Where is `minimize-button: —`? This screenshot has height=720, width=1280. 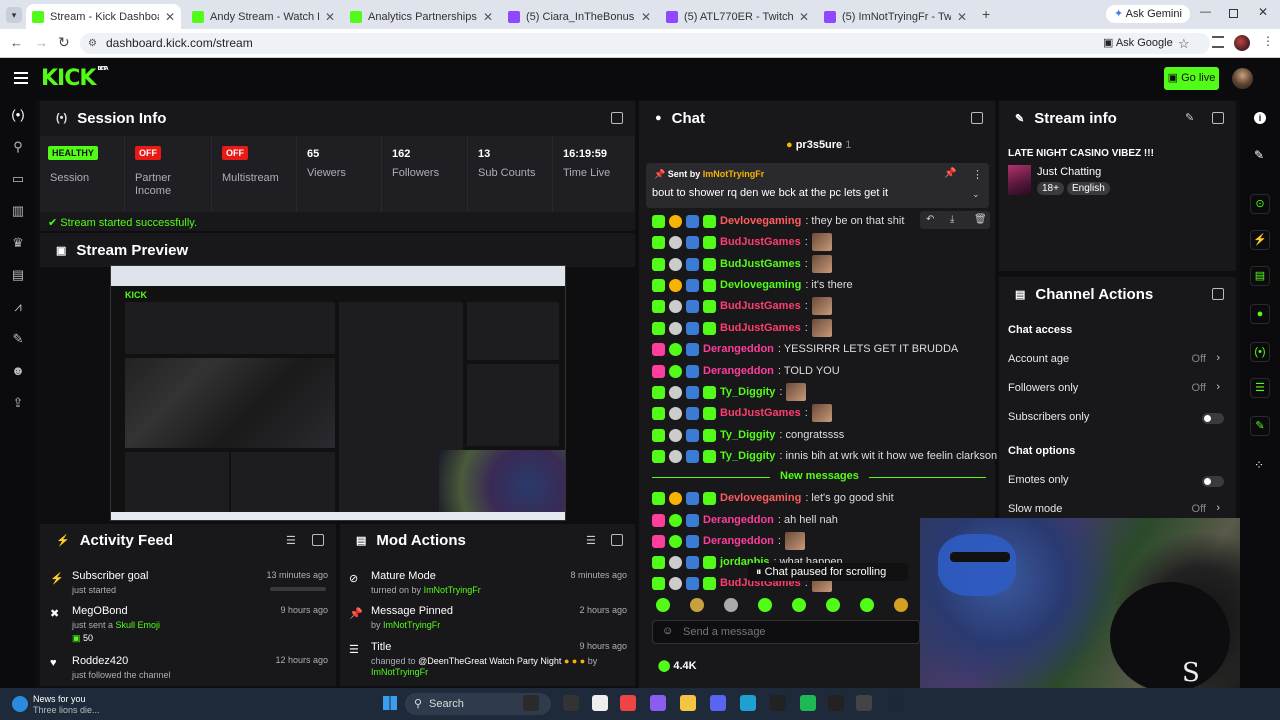 minimize-button: — is located at coordinates (1205, 12).